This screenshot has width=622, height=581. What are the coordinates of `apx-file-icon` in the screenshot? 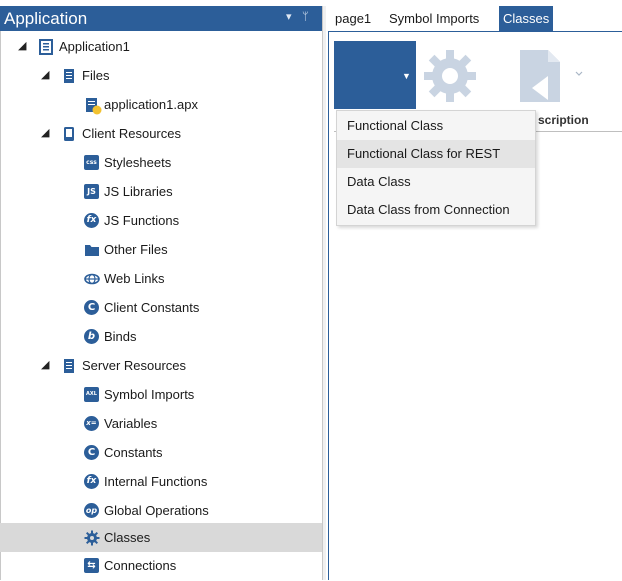 It's located at (93, 106).